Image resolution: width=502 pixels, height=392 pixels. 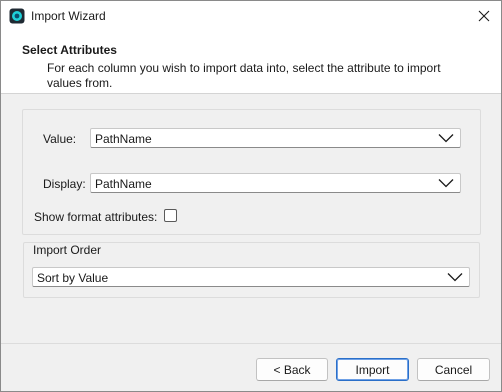 What do you see at coordinates (69, 50) in the screenshot?
I see `page-title: Select Attributes` at bounding box center [69, 50].